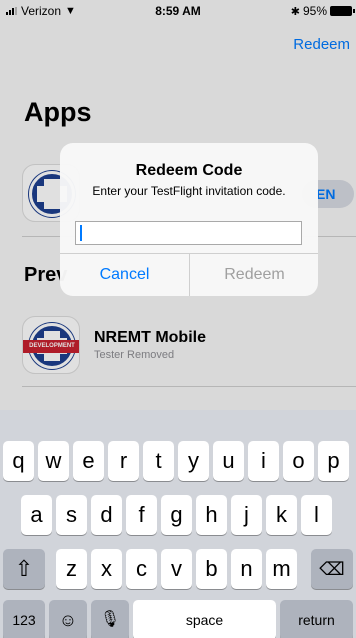 The image size is (356, 638). Describe the element at coordinates (106, 515) in the screenshot. I see `key-d: d` at that location.